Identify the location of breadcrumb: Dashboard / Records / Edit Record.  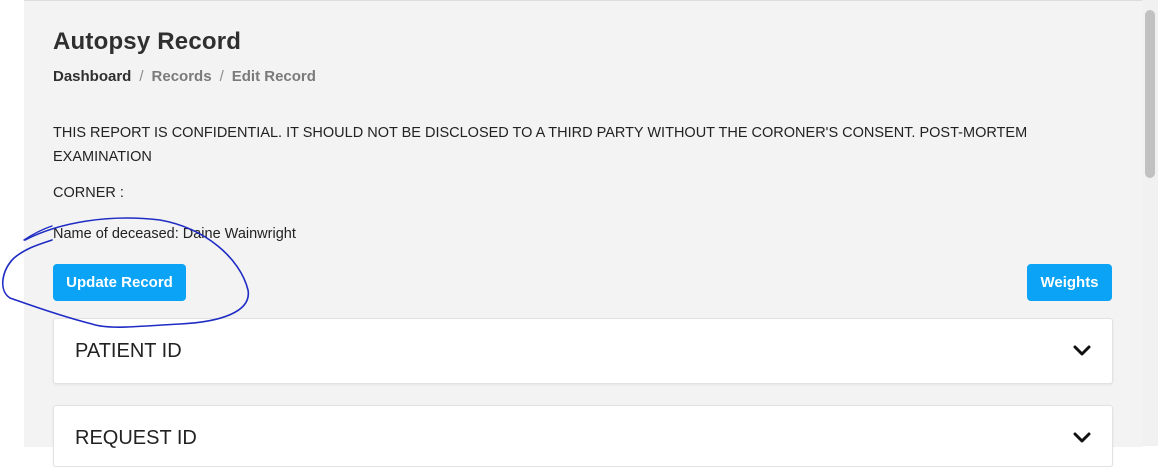
(184, 76).